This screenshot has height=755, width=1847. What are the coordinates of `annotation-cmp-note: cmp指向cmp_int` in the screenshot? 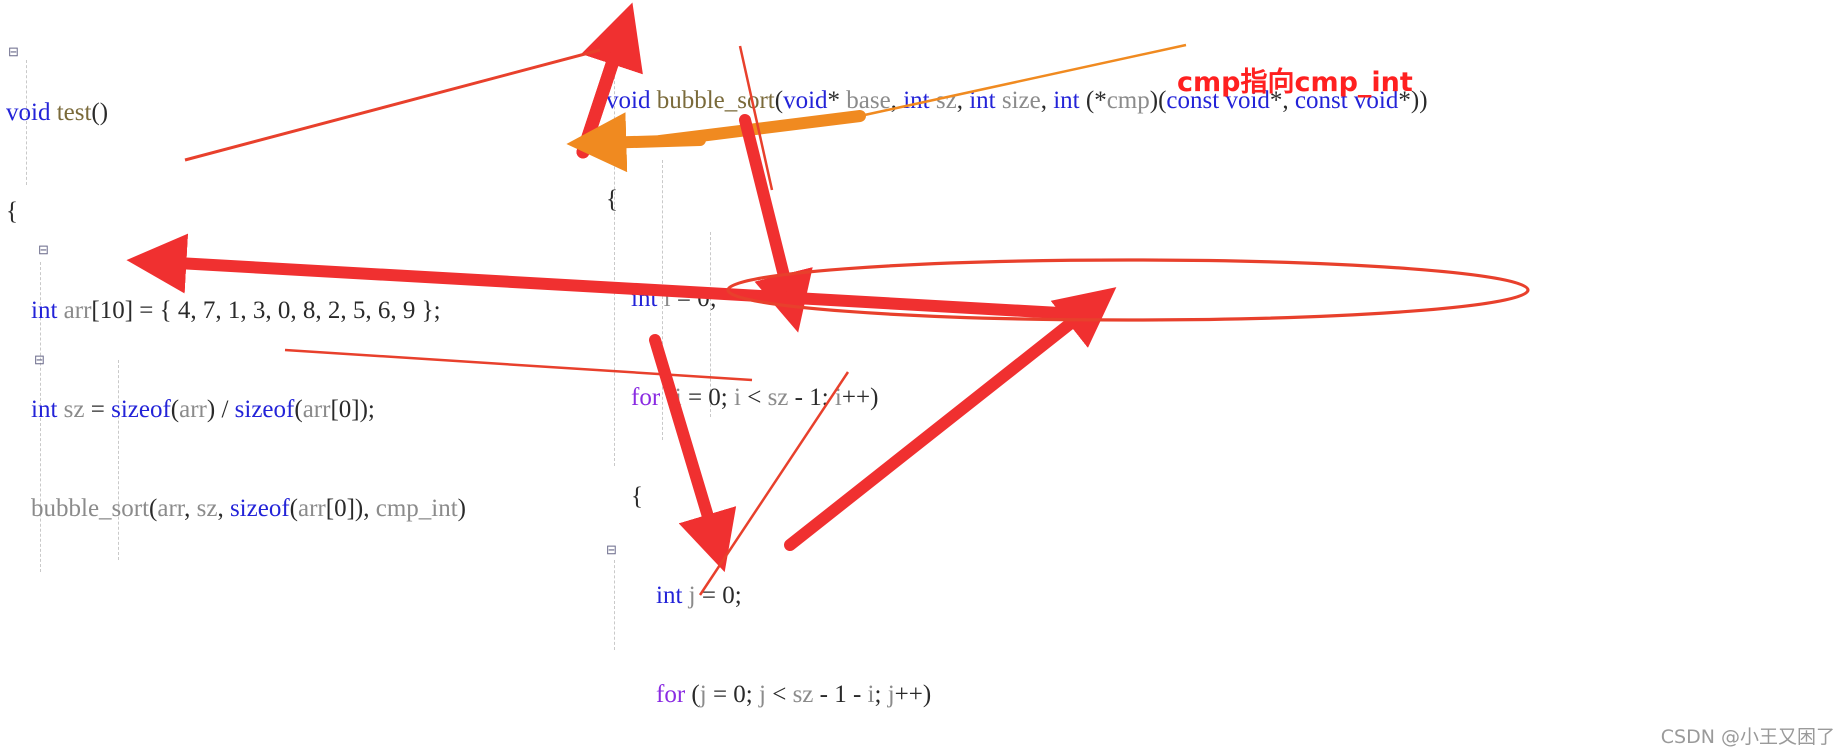 It's located at (1295, 82).